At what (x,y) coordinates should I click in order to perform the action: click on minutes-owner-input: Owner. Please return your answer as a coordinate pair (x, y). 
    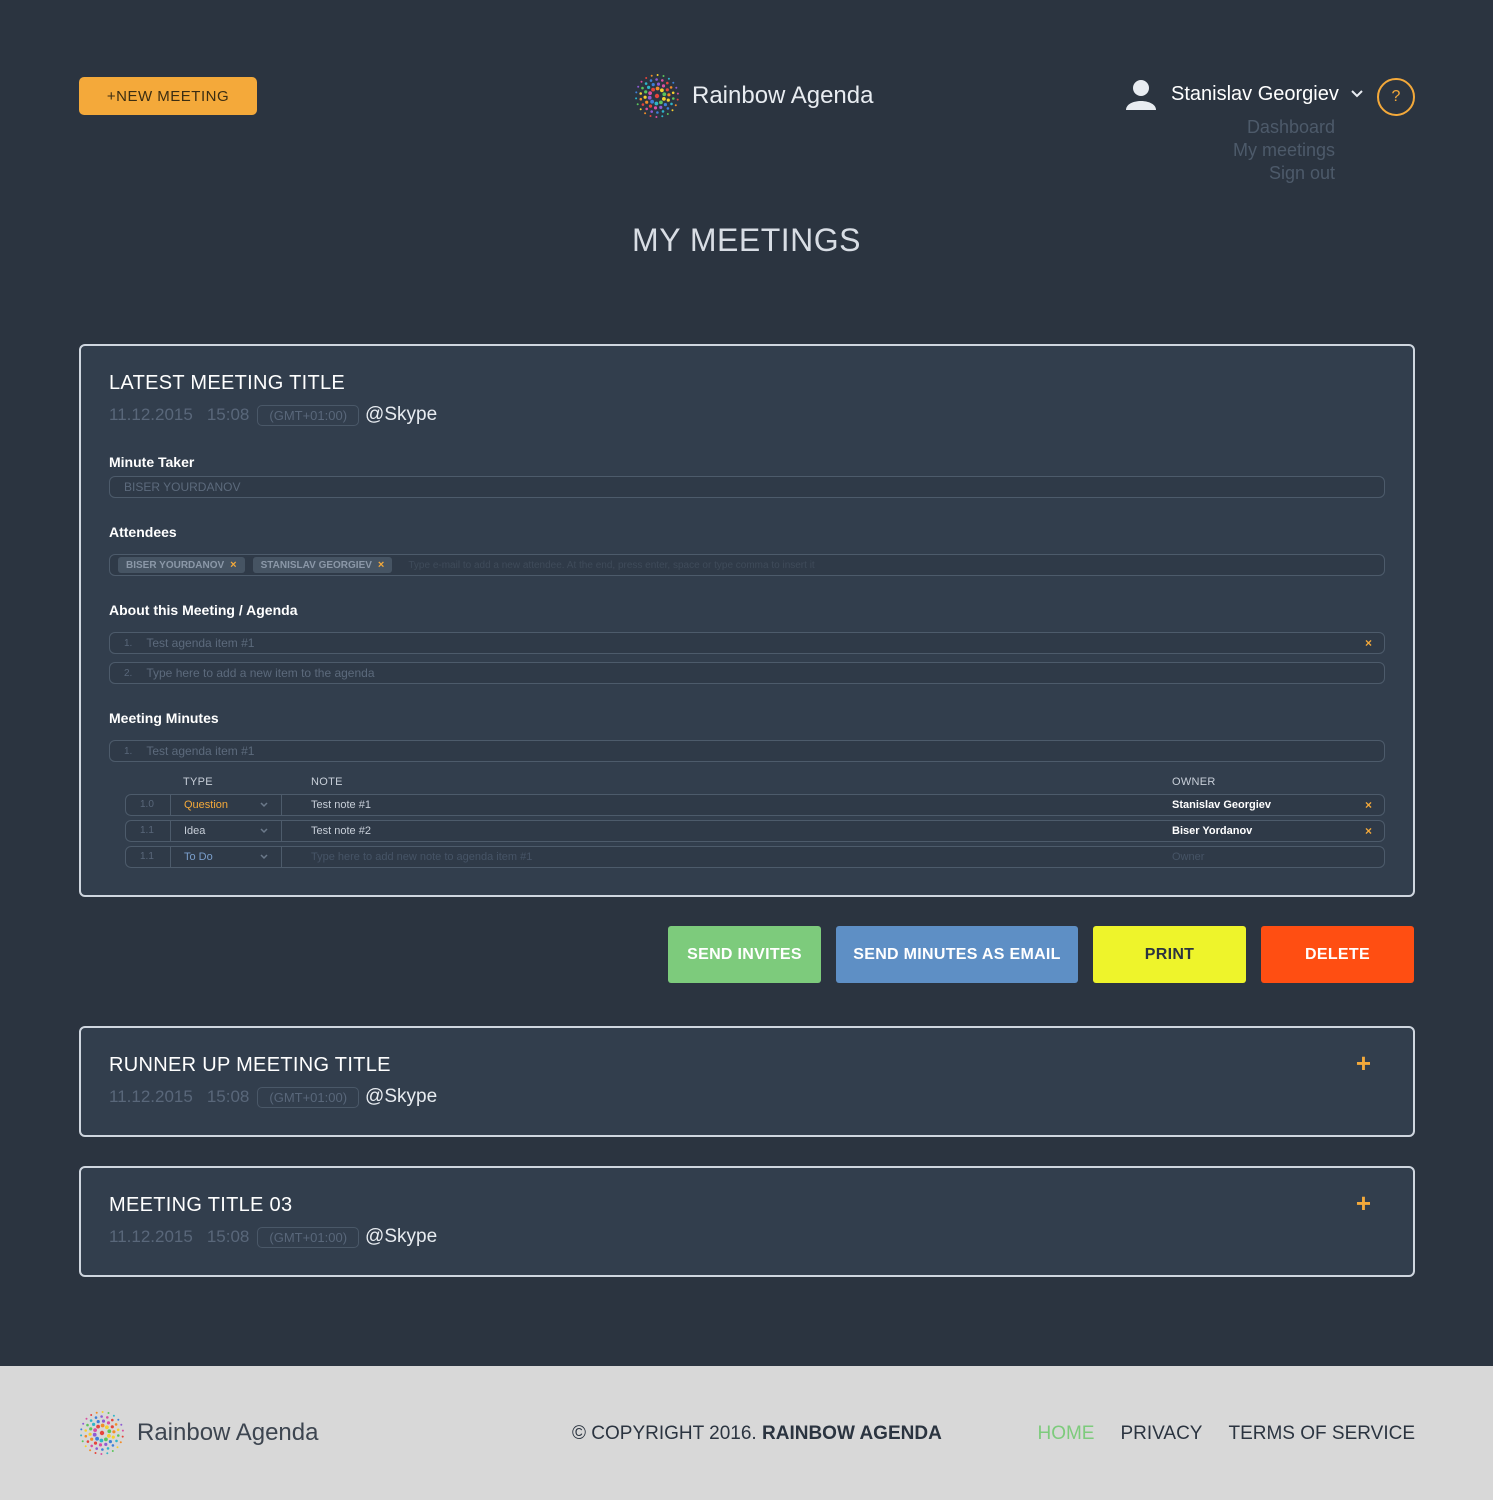
    Looking at the image, I should click on (1188, 857).